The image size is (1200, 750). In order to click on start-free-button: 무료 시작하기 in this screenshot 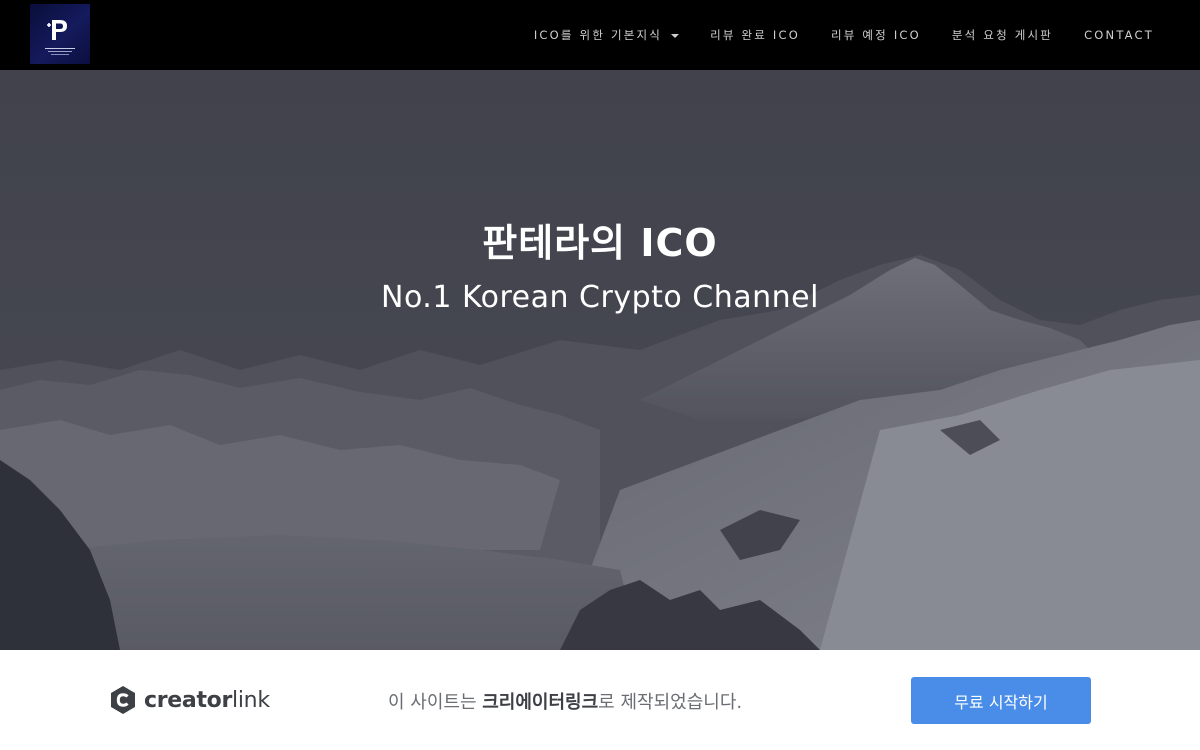, I will do `click(1001, 700)`.